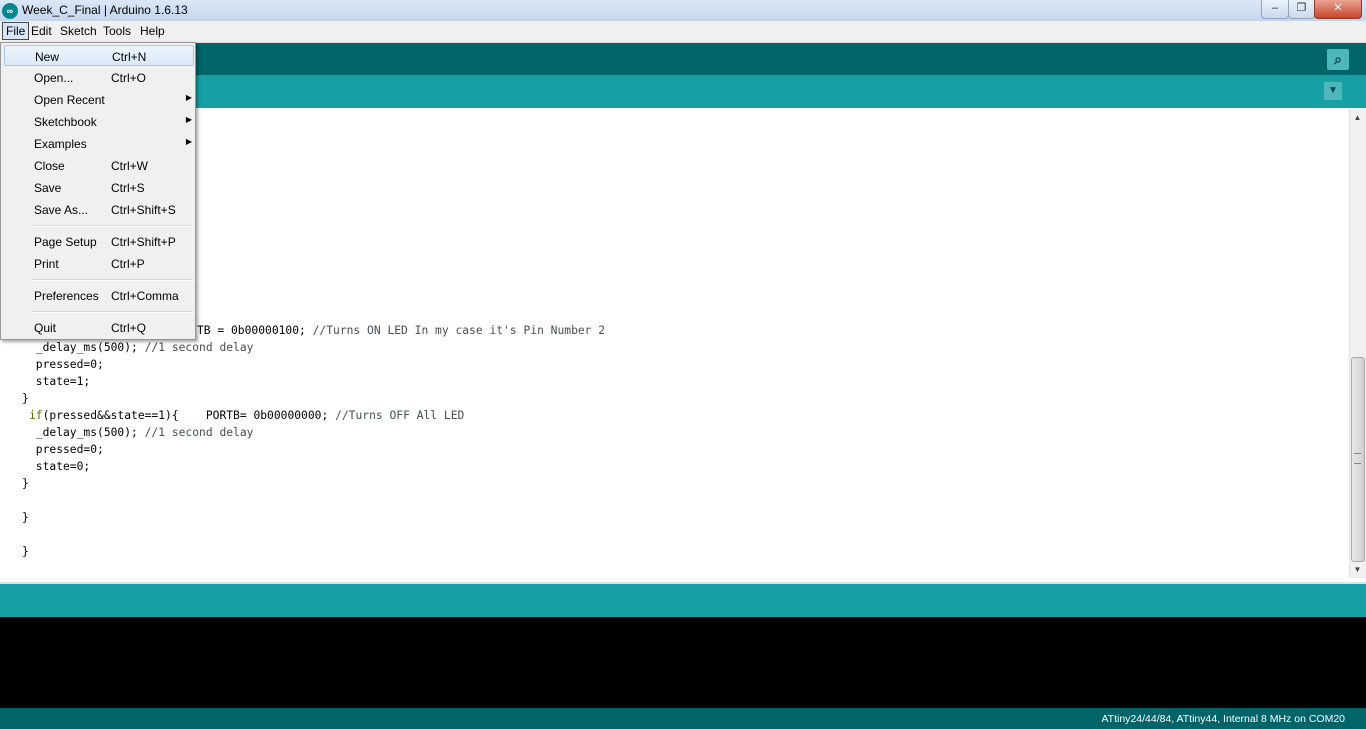 This screenshot has width=1366, height=729. What do you see at coordinates (117, 31) in the screenshot?
I see `menu-tools: Tools` at bounding box center [117, 31].